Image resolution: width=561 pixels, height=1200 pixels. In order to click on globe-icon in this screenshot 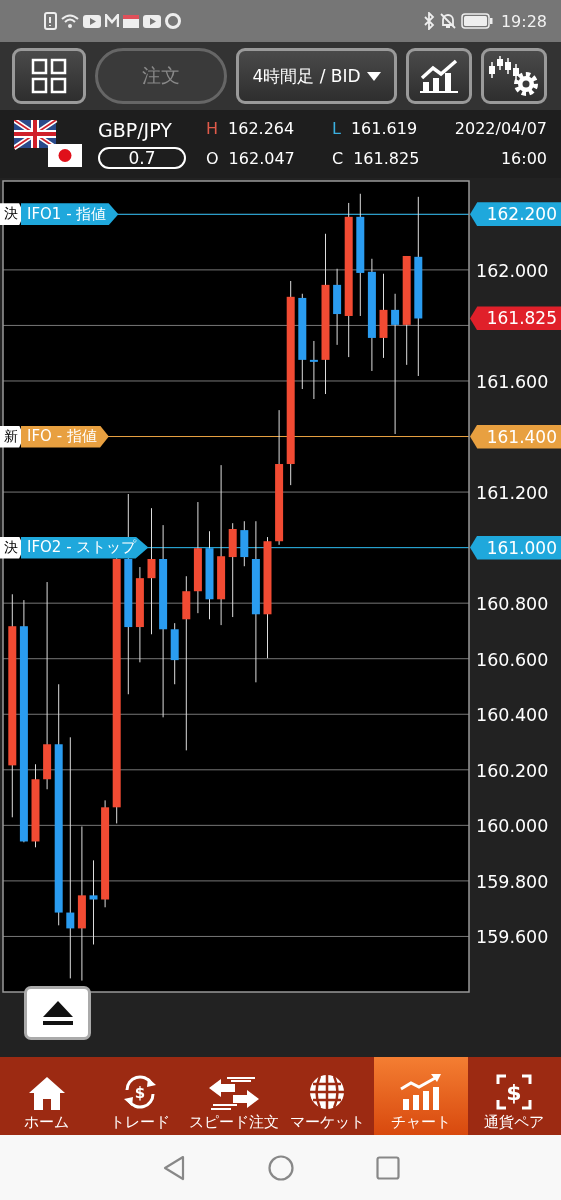, I will do `click(327, 1092)`.